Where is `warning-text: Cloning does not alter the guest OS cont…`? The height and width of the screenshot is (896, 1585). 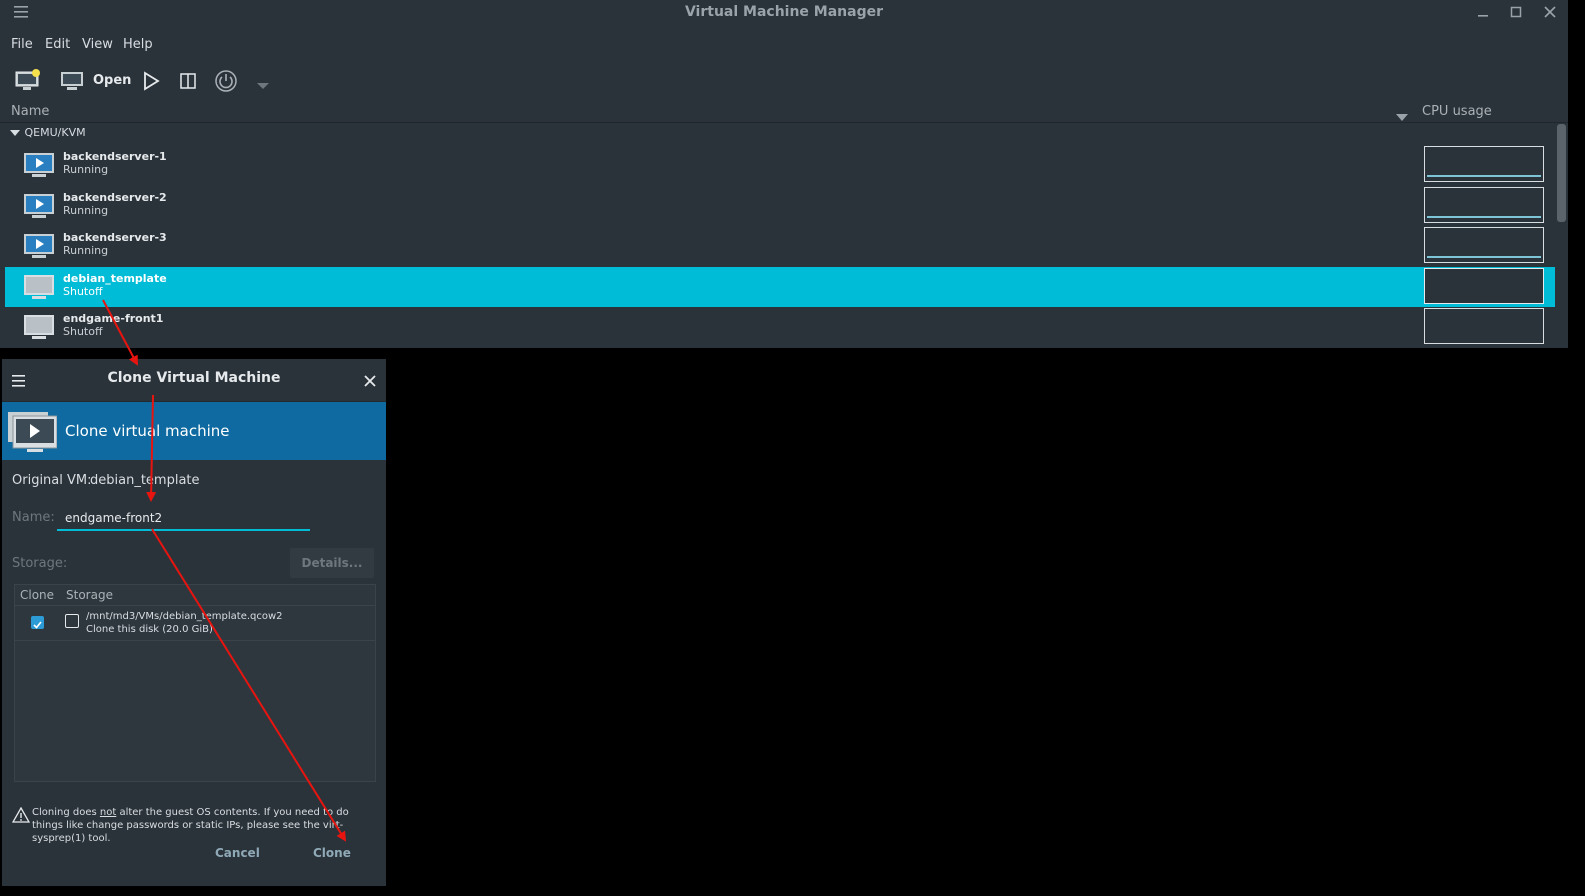 warning-text: Cloning does not alter the guest OS cont… is located at coordinates (207, 825).